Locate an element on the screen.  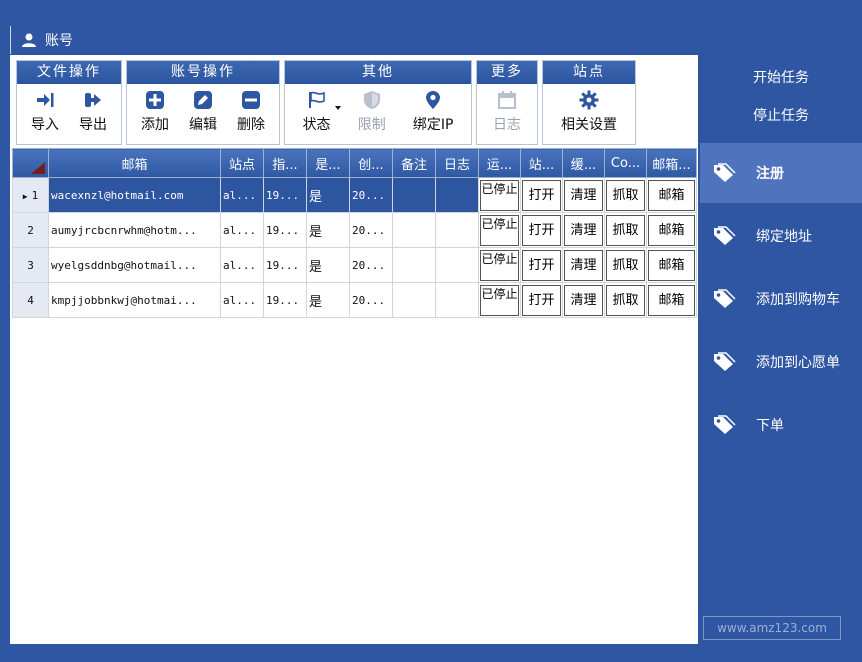
nav-add-to-cart: 添加到购物车 is located at coordinates (781, 299).